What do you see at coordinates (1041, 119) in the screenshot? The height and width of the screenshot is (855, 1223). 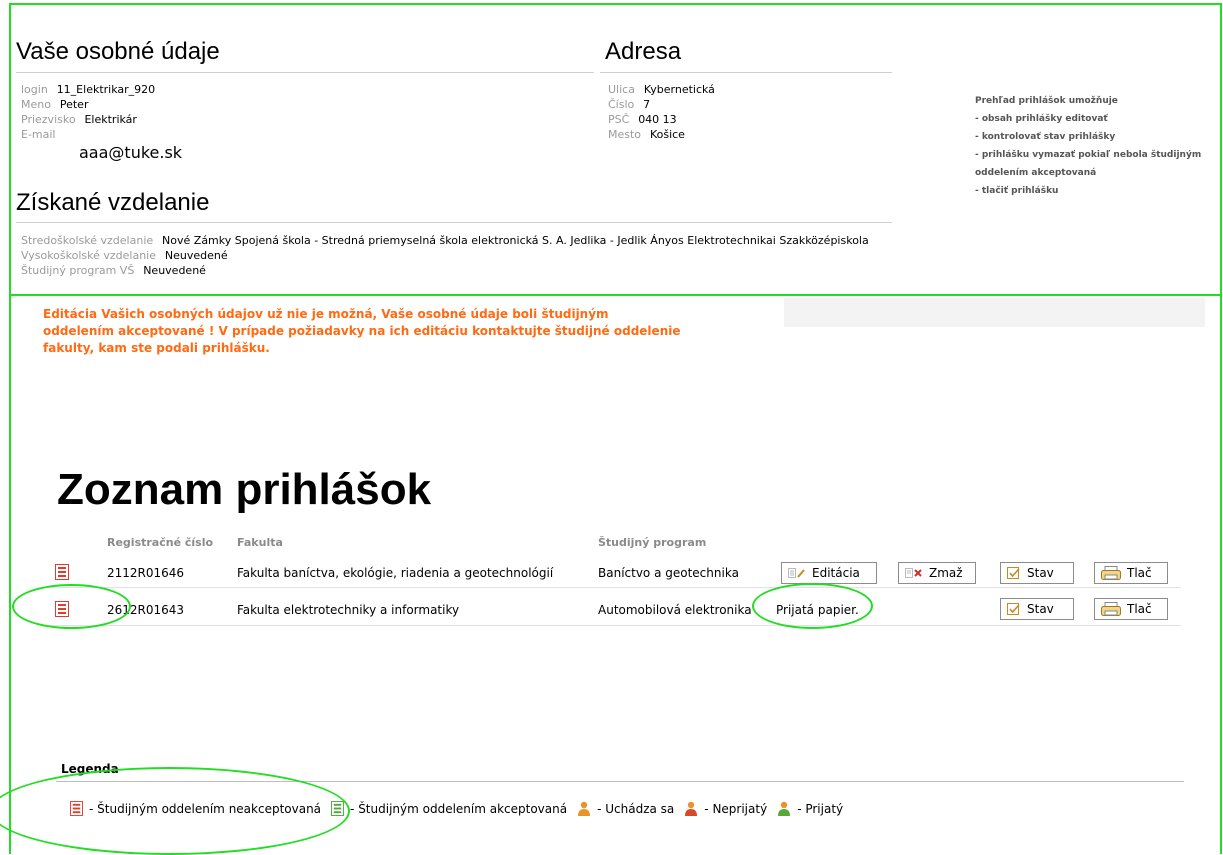 I see `help-line: - obsah prihlášky editovať` at bounding box center [1041, 119].